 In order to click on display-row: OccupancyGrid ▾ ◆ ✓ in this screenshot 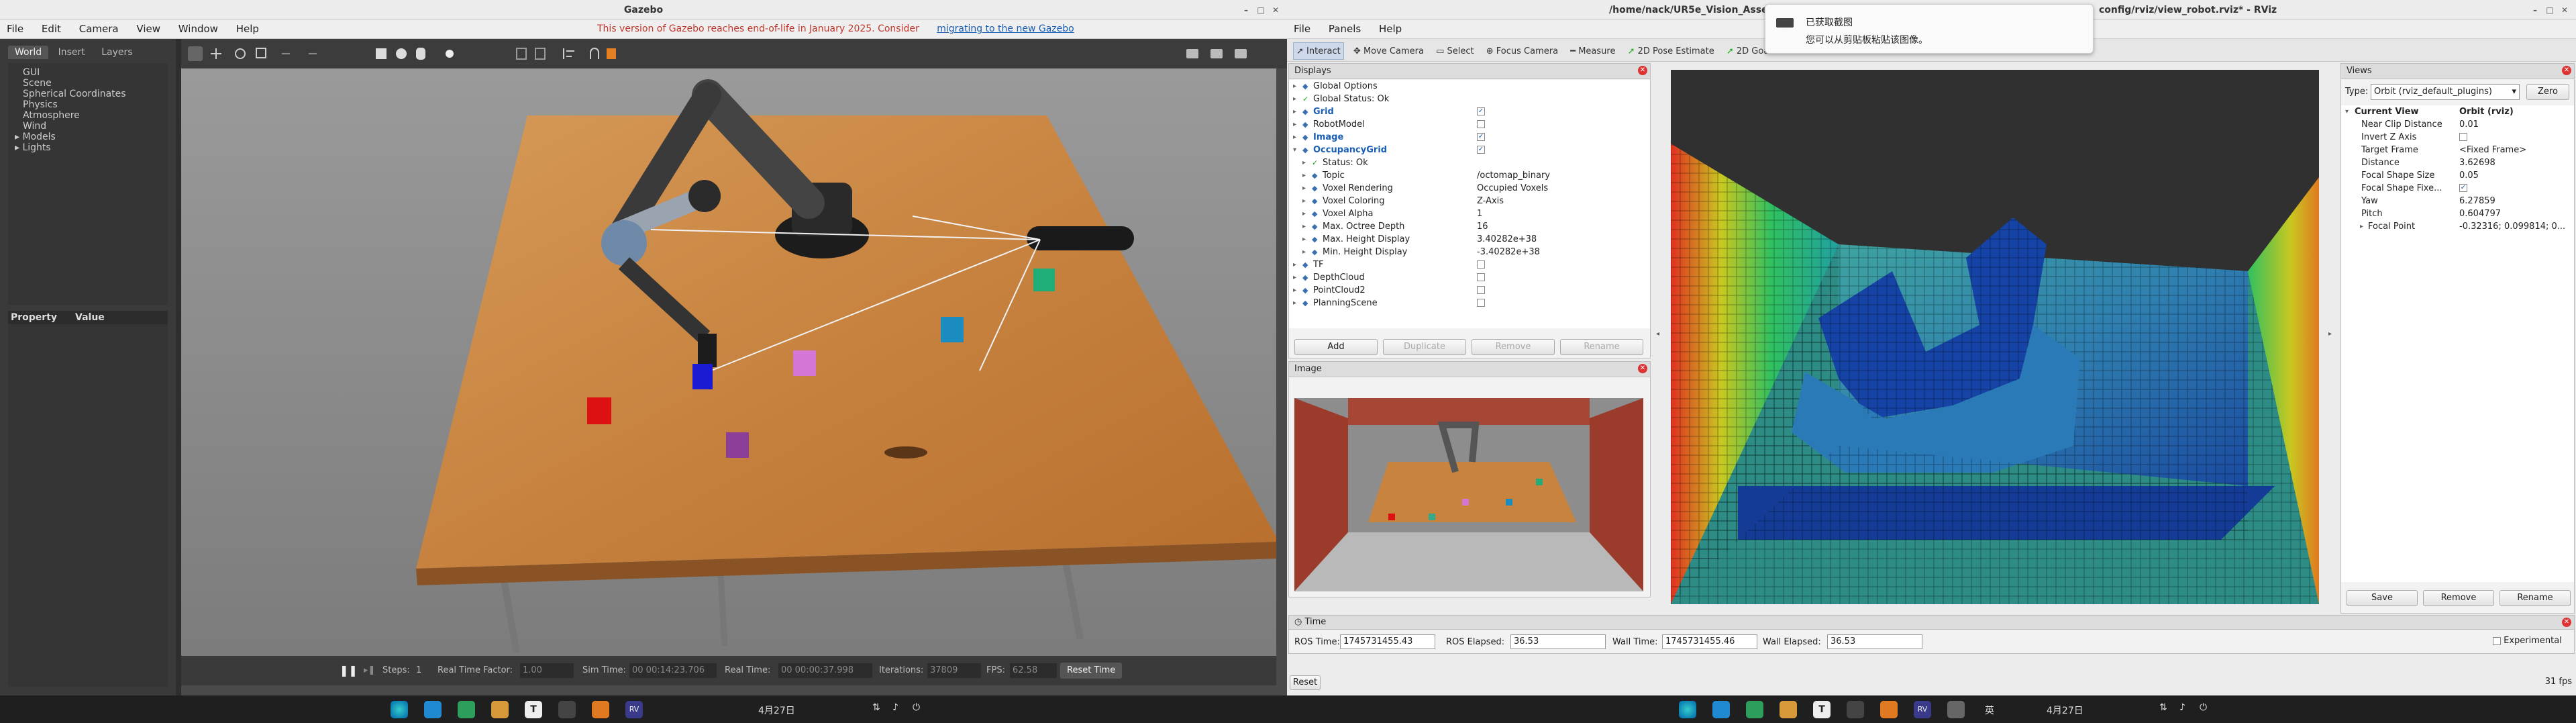, I will do `click(1469, 150)`.